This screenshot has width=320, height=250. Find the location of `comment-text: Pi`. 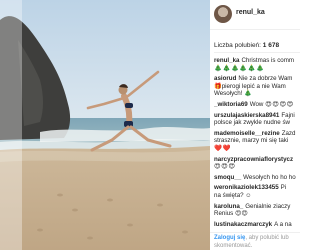

comment-text: Pi is located at coordinates (283, 188).